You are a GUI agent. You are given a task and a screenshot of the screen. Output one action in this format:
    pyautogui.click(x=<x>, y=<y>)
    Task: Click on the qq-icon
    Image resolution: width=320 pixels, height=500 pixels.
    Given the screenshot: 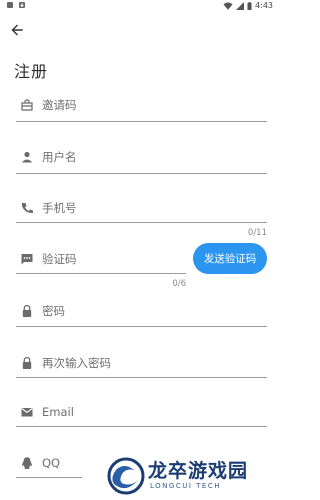 What is the action you would take?
    pyautogui.click(x=27, y=463)
    